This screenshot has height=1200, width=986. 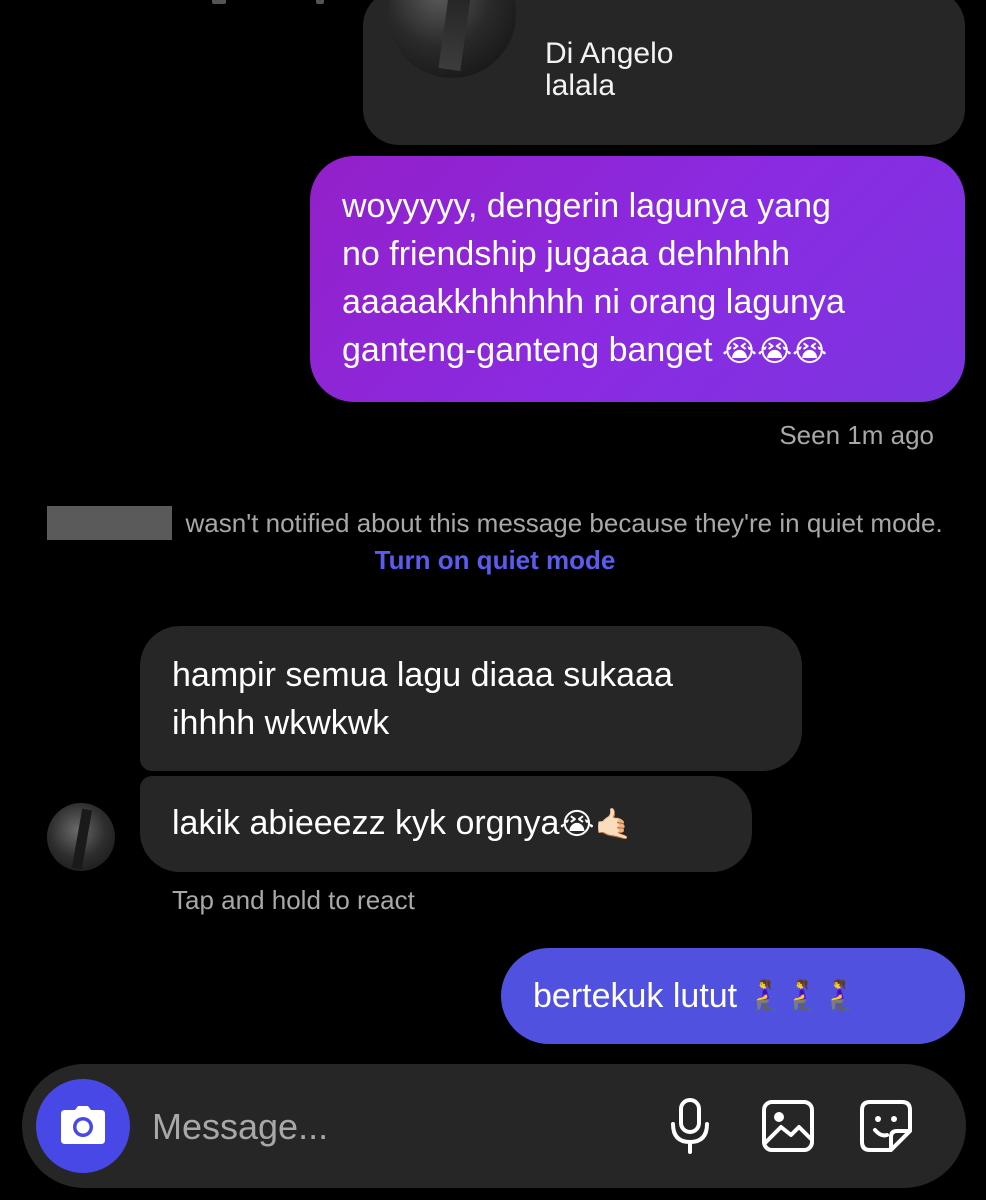 I want to click on sticker-button, so click(x=886, y=1126).